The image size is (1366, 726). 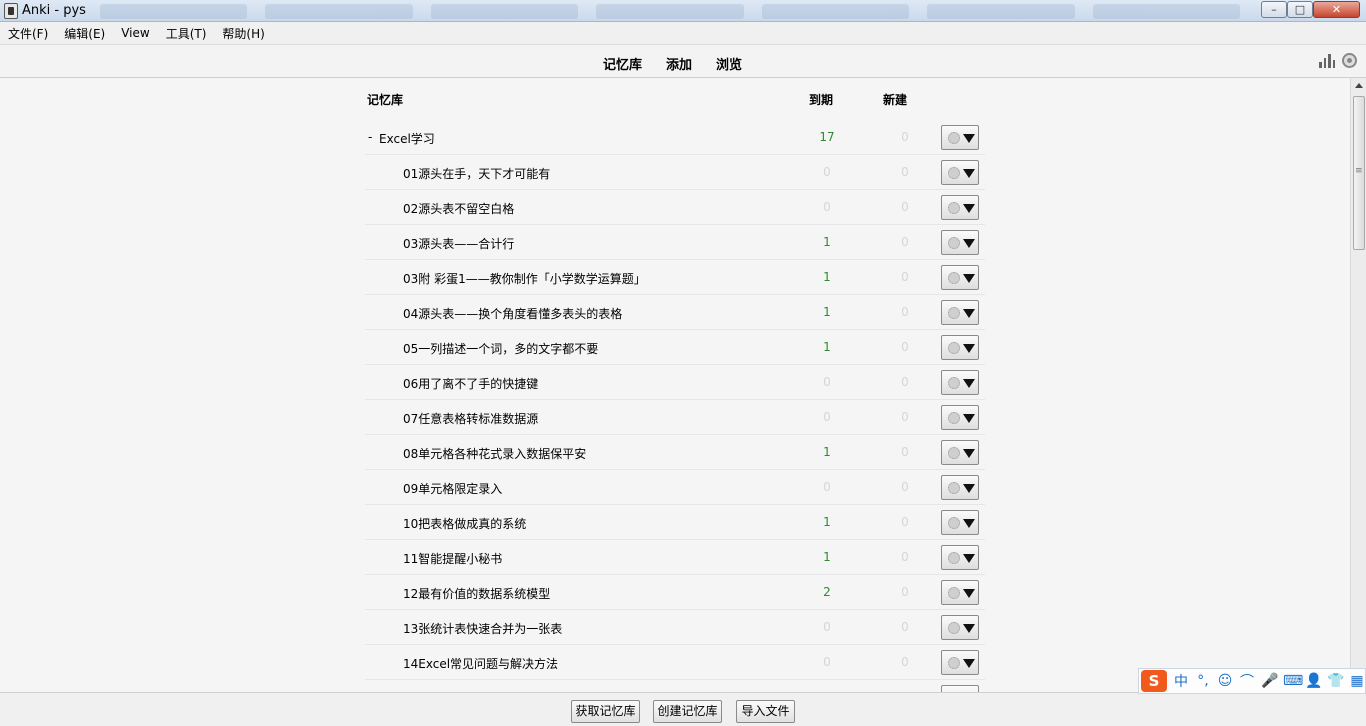 What do you see at coordinates (675, 487) in the screenshot?
I see `deck-row: 09单元格限定录入 0 0` at bounding box center [675, 487].